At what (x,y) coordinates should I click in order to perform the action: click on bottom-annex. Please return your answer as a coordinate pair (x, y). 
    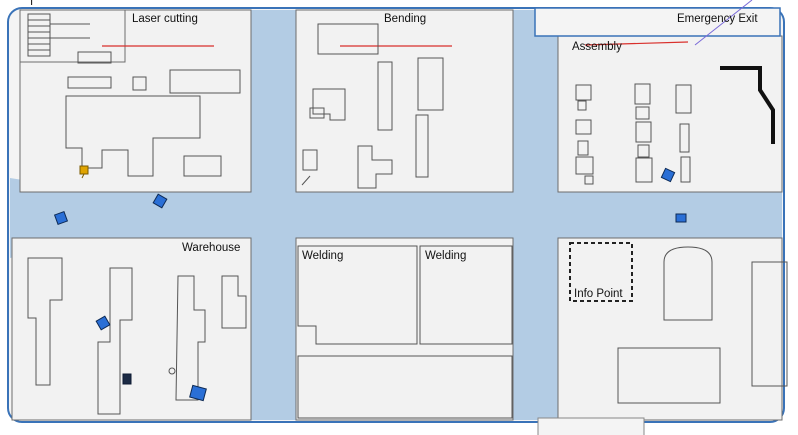
    Looking at the image, I should click on (591, 426).